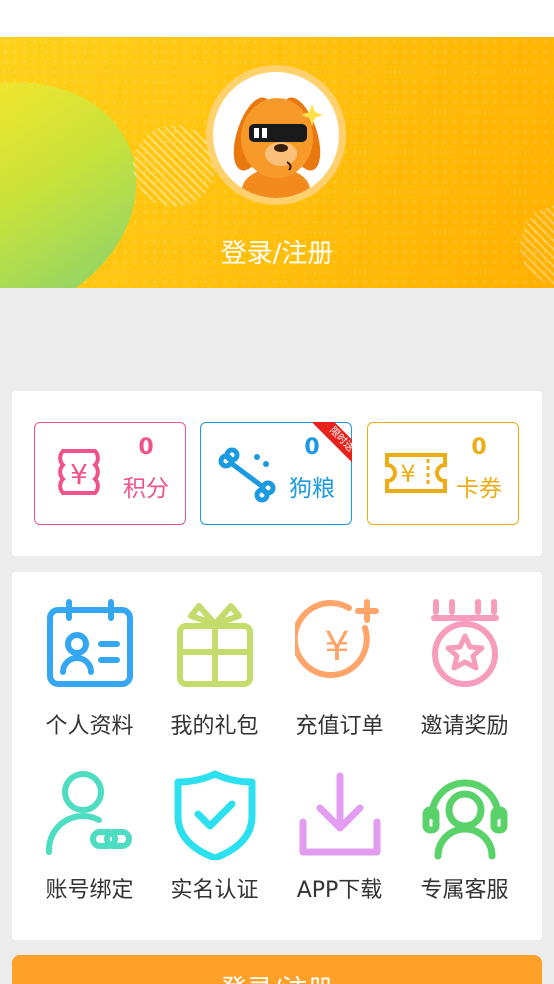  I want to click on coin-stack-icon: ¥, so click(79, 472).